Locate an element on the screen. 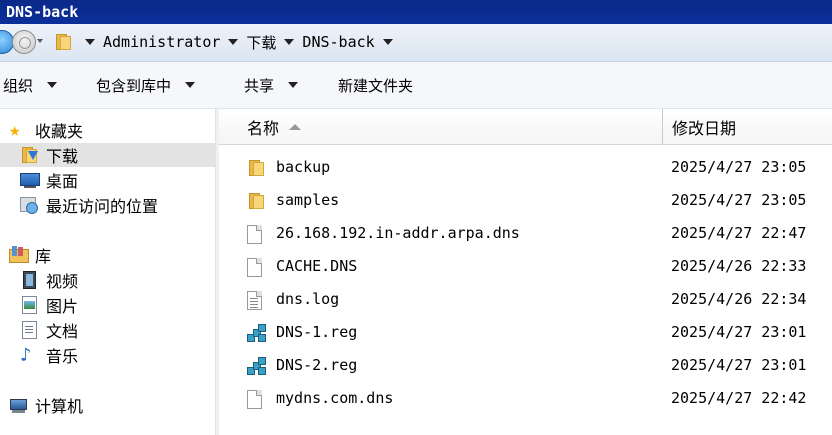  text-file-icon is located at coordinates (256, 301).